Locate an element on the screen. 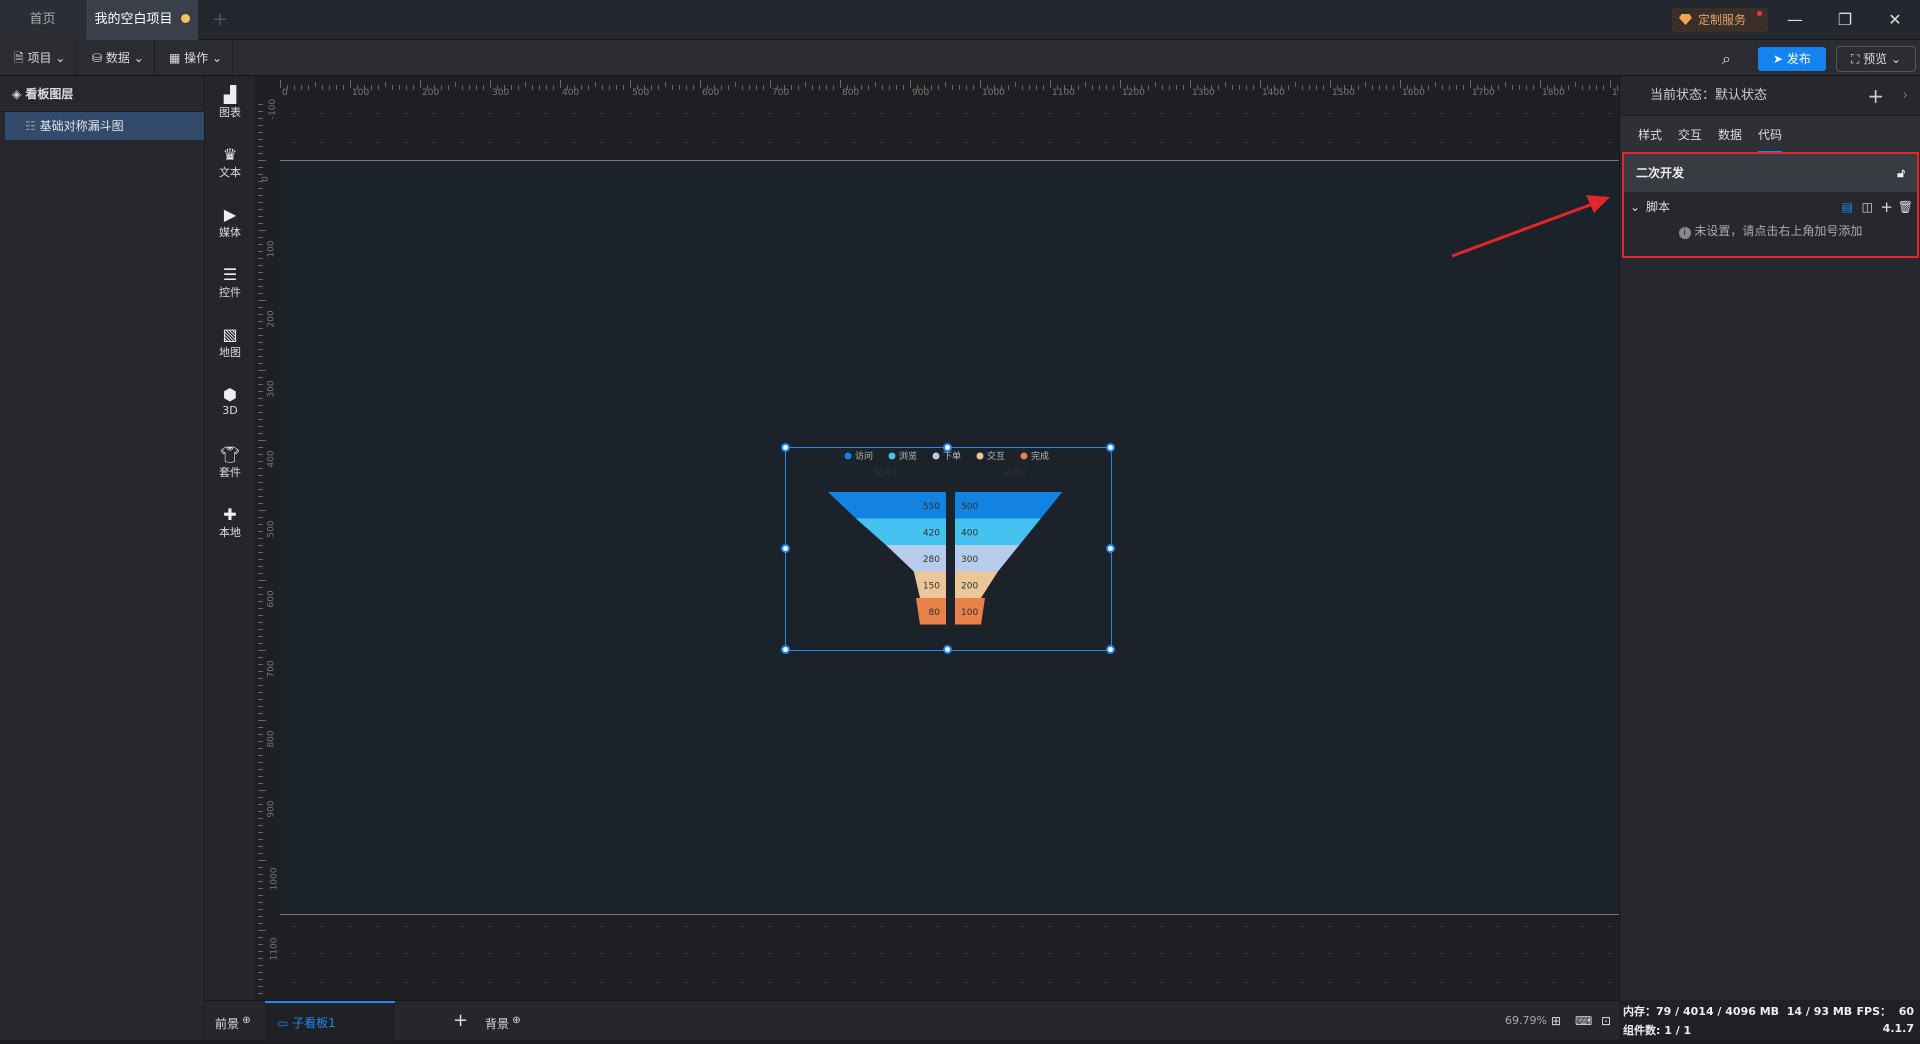  close-button: ✕ is located at coordinates (1895, 20).